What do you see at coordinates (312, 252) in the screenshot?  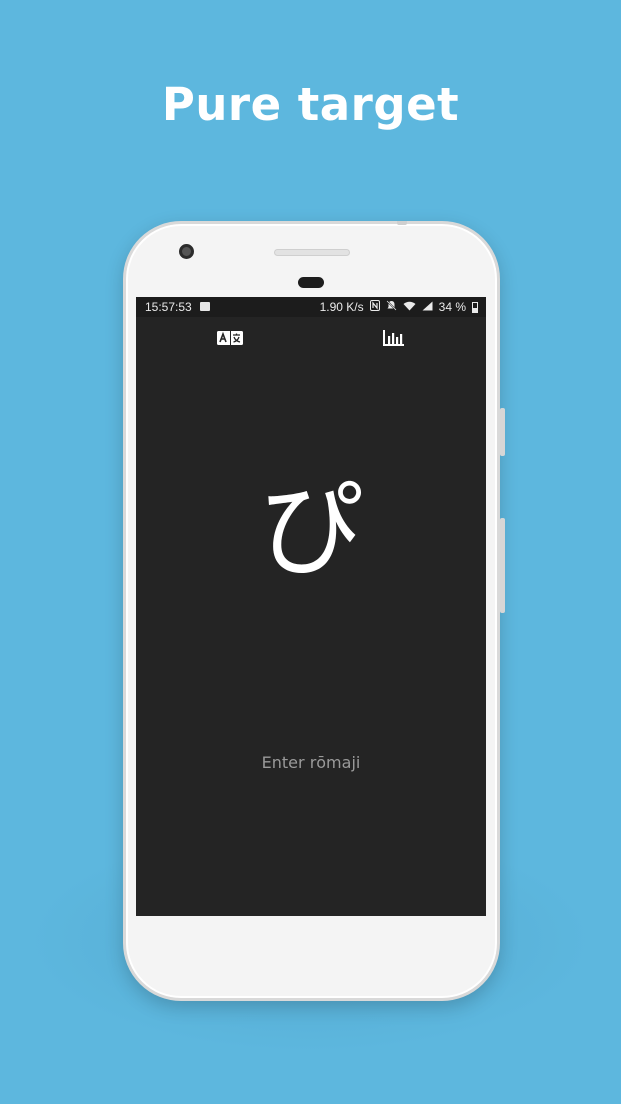 I see `earpiece-speaker` at bounding box center [312, 252].